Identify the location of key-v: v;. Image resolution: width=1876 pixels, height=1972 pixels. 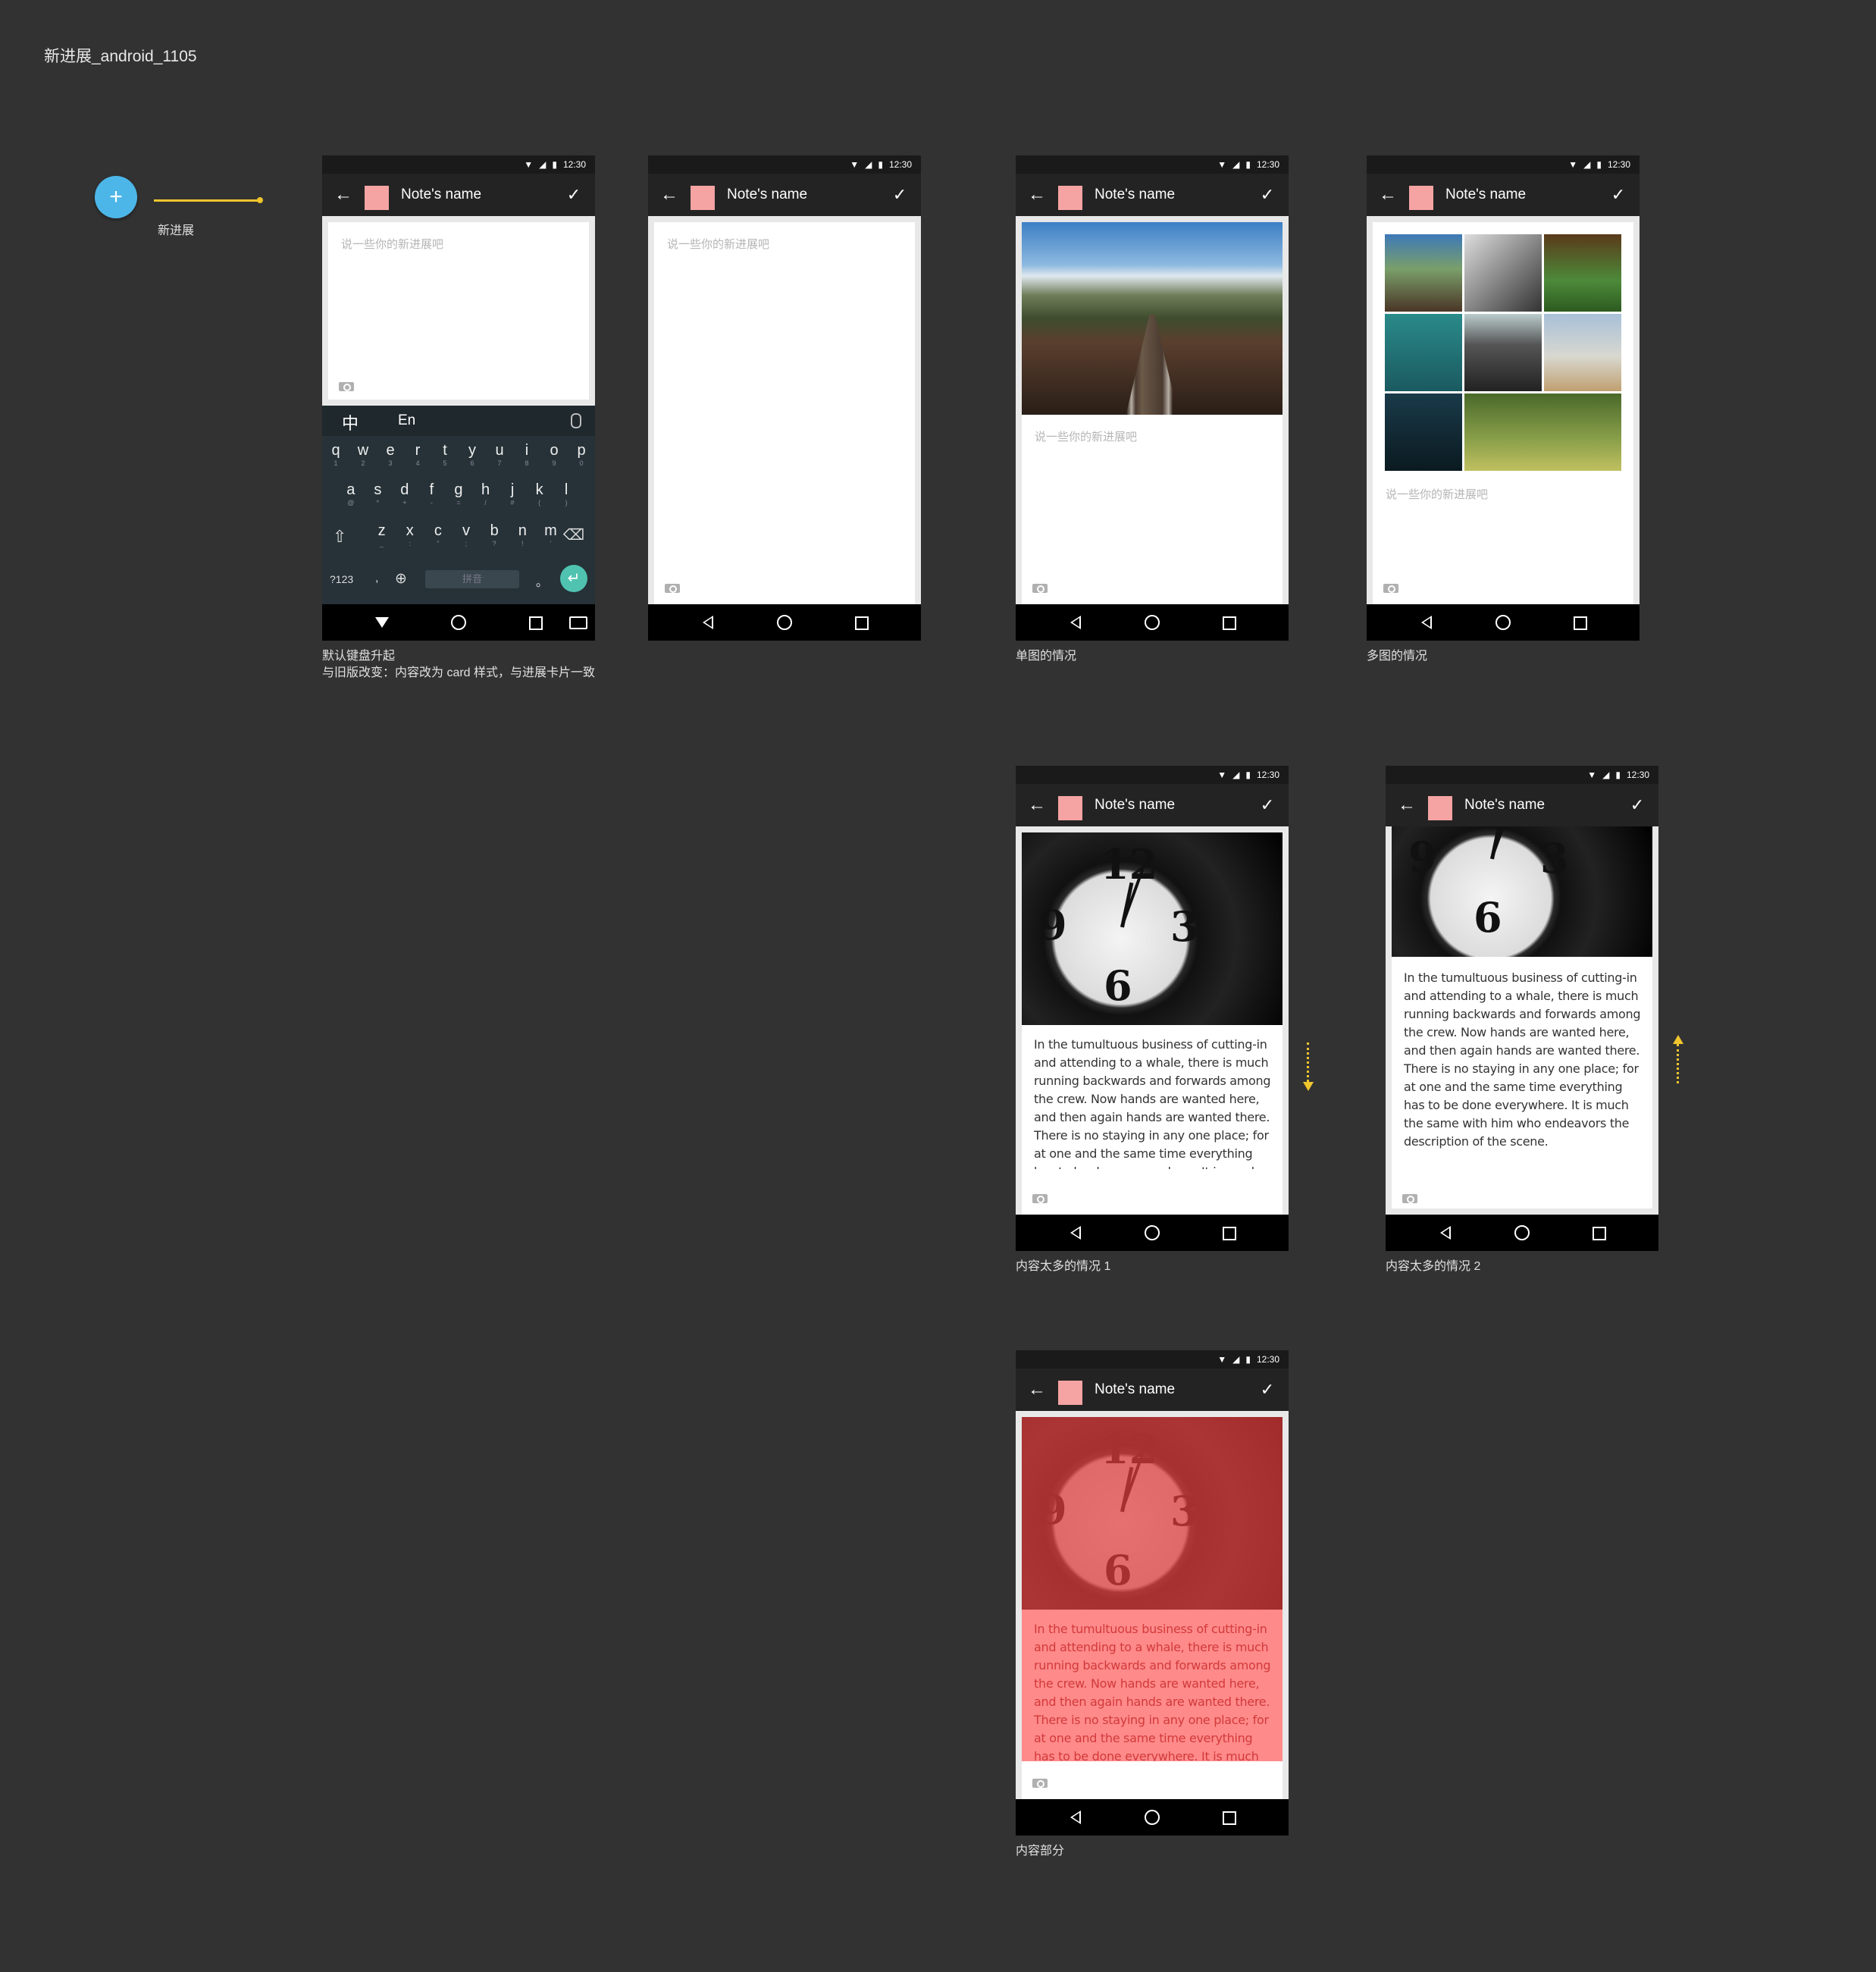
(467, 534).